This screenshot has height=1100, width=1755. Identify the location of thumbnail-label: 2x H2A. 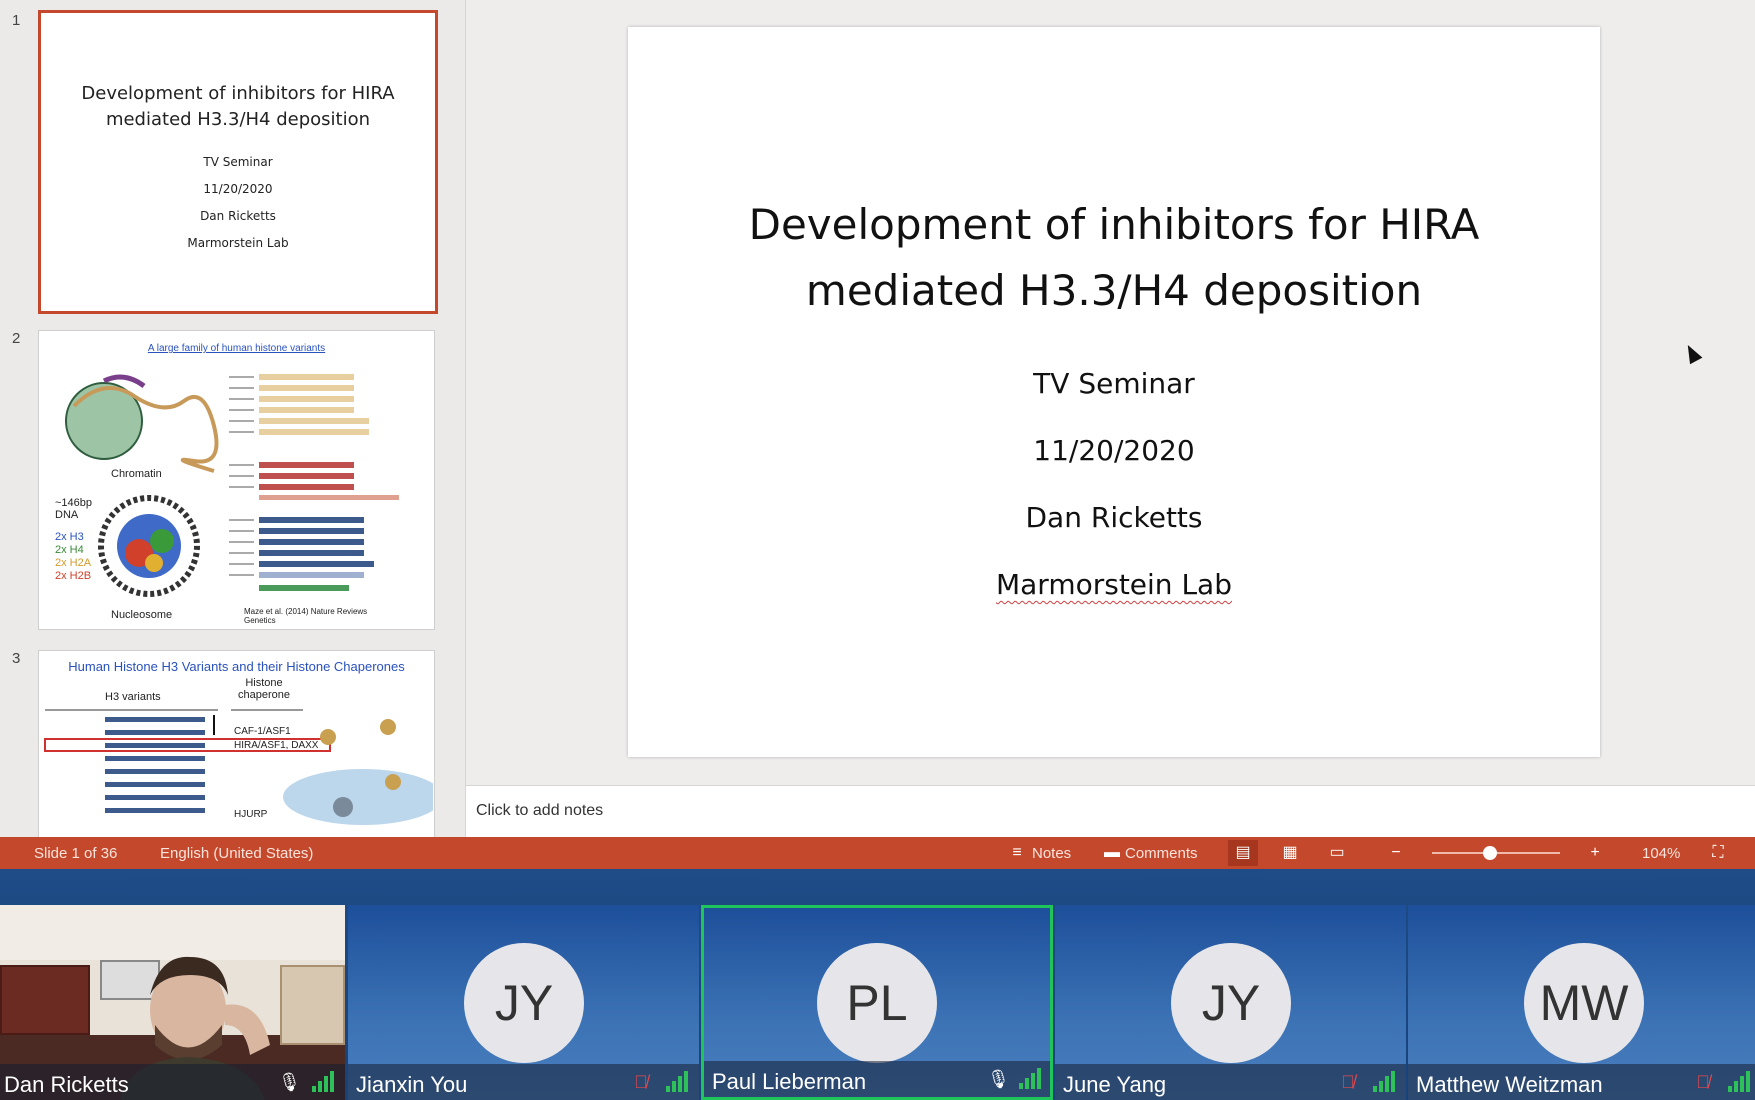
(73, 563).